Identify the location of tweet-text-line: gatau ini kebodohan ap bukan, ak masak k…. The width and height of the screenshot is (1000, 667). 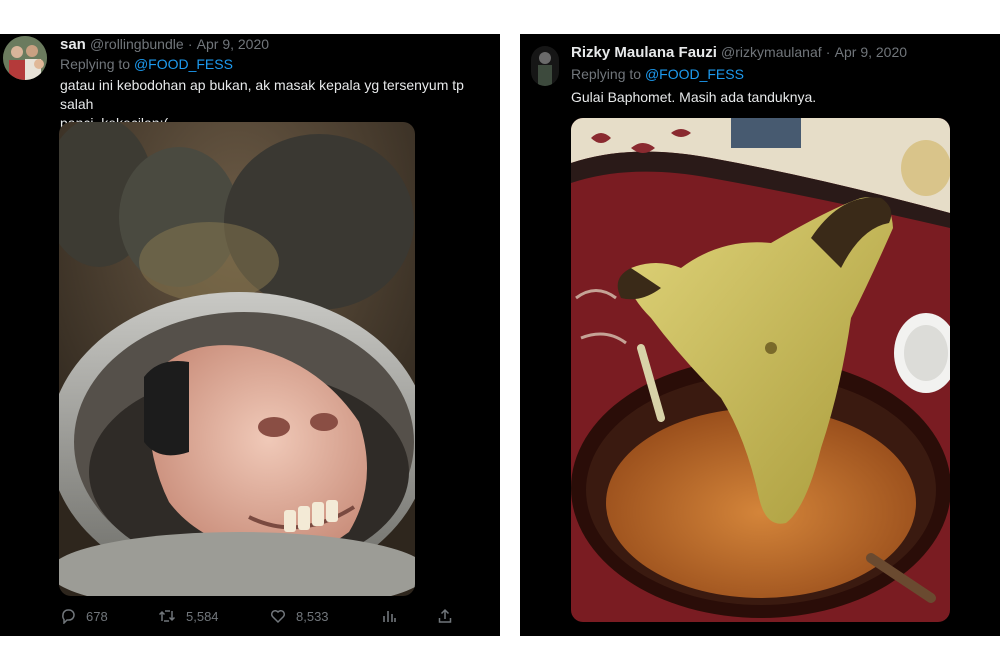
(262, 94).